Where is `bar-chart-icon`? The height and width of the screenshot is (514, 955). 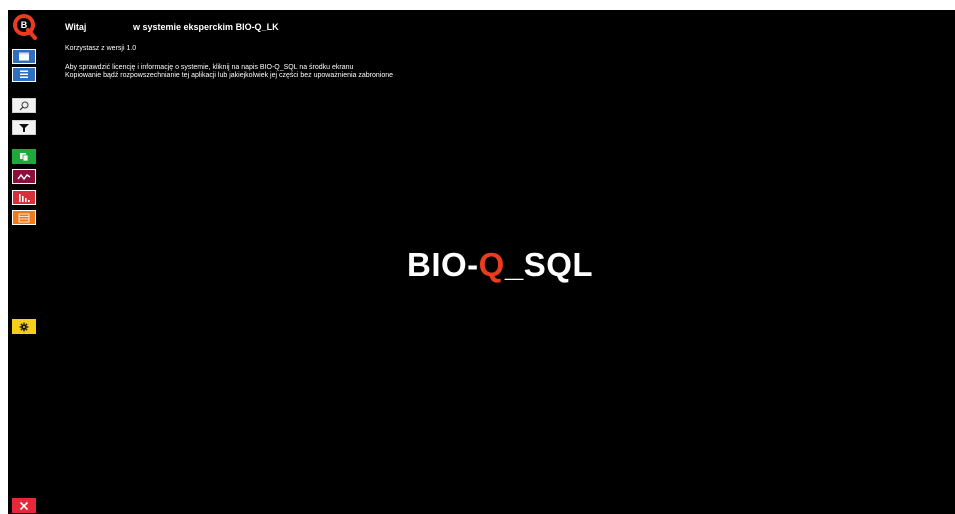
bar-chart-icon is located at coordinates (24, 197).